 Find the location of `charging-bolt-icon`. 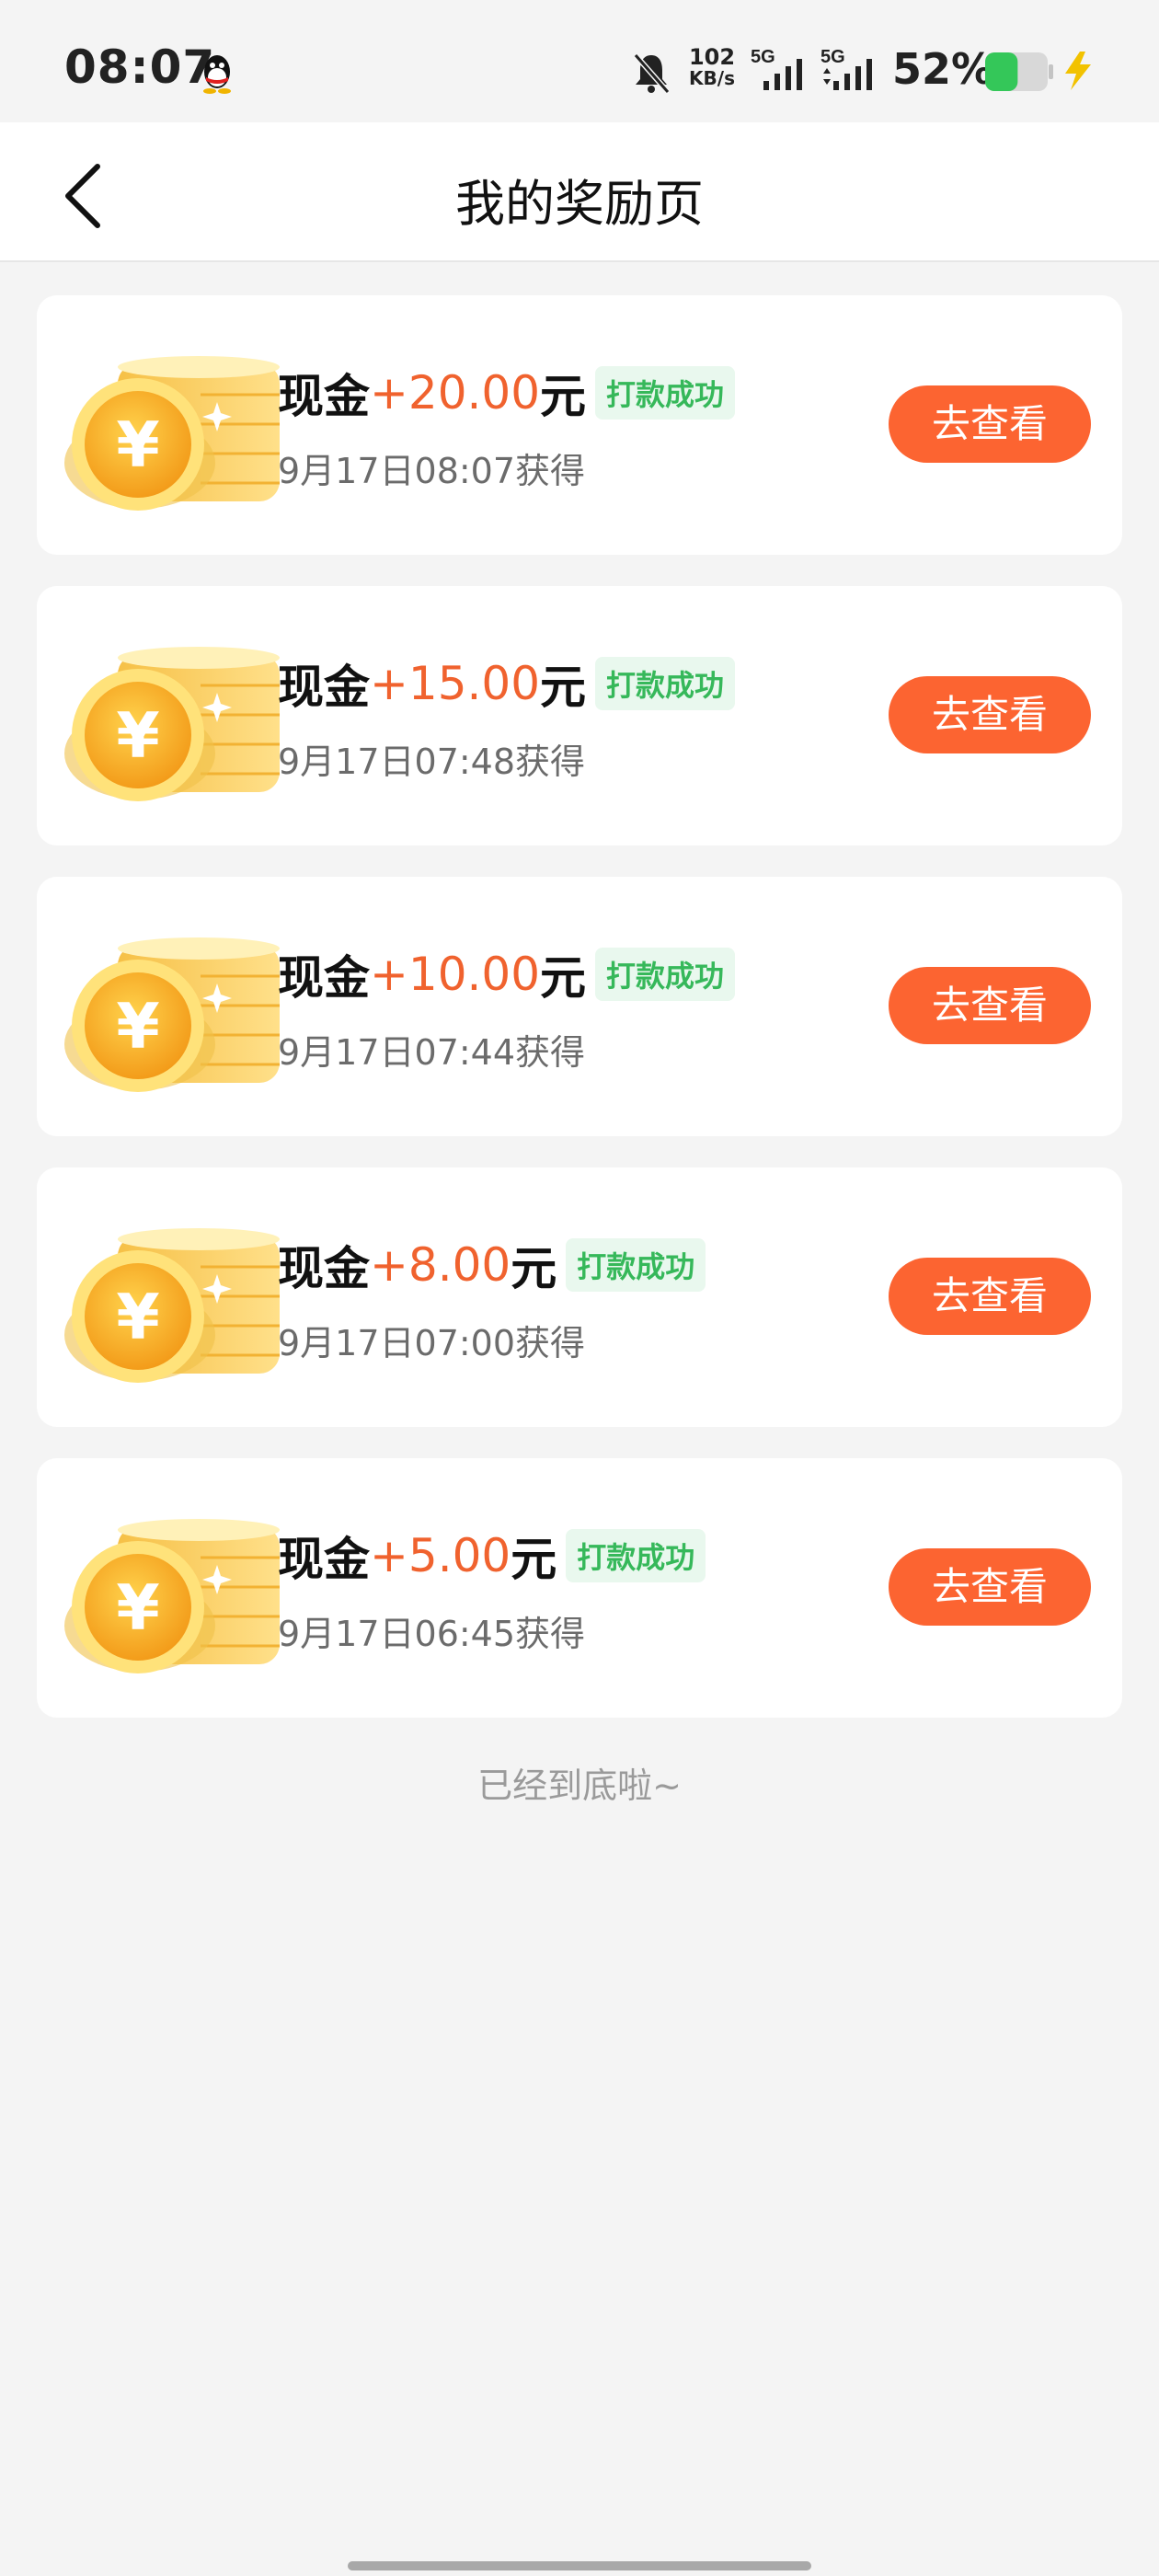

charging-bolt-icon is located at coordinates (1078, 71).